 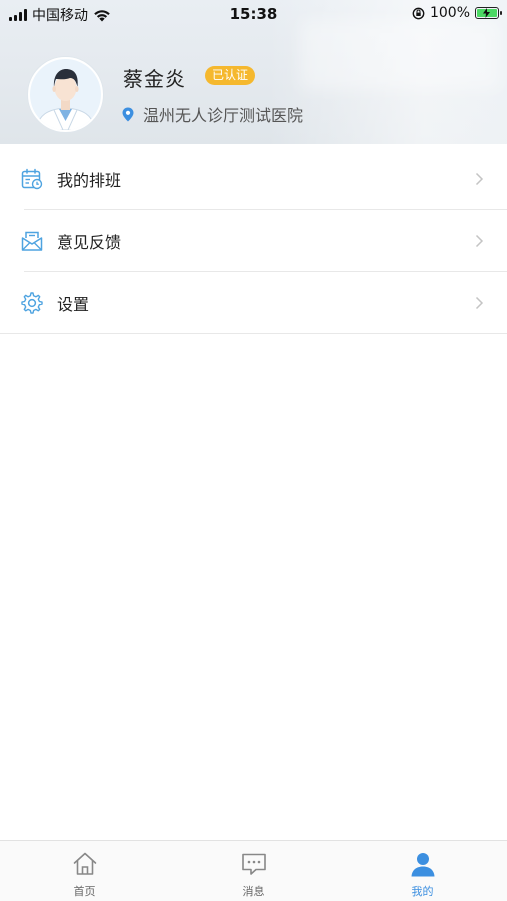 I want to click on tab-bar: 首页 消息 我的, so click(x=253, y=870).